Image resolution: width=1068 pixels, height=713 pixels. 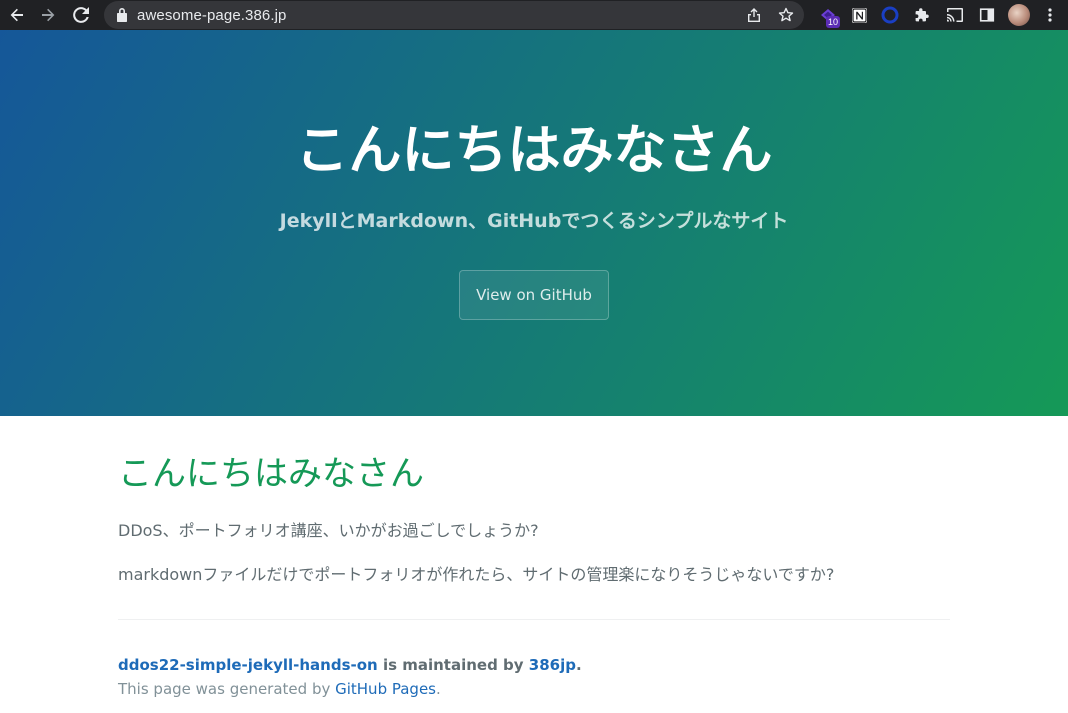 What do you see at coordinates (81, 15) in the screenshot?
I see `reload-icon` at bounding box center [81, 15].